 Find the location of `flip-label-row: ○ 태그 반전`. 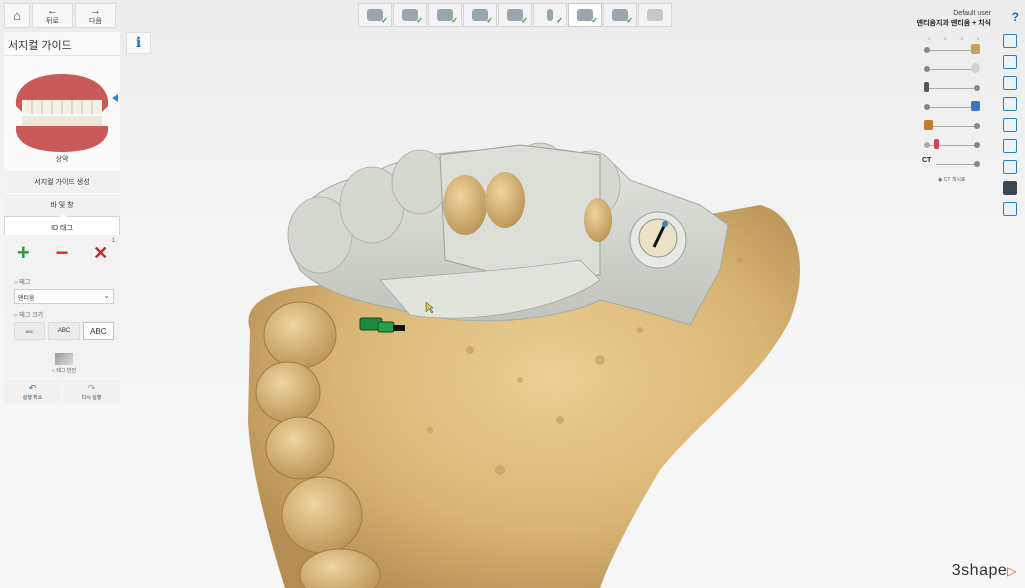

flip-label-row: ○ 태그 반전 is located at coordinates (64, 371).